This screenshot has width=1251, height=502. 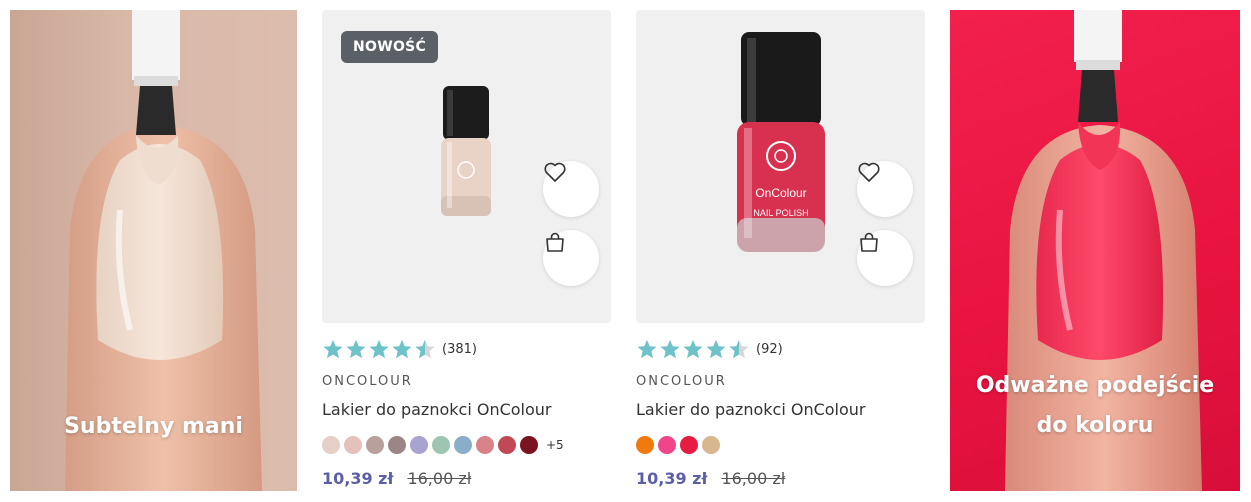 What do you see at coordinates (466, 166) in the screenshot?
I see `product-image-area: NOWOŚĆ` at bounding box center [466, 166].